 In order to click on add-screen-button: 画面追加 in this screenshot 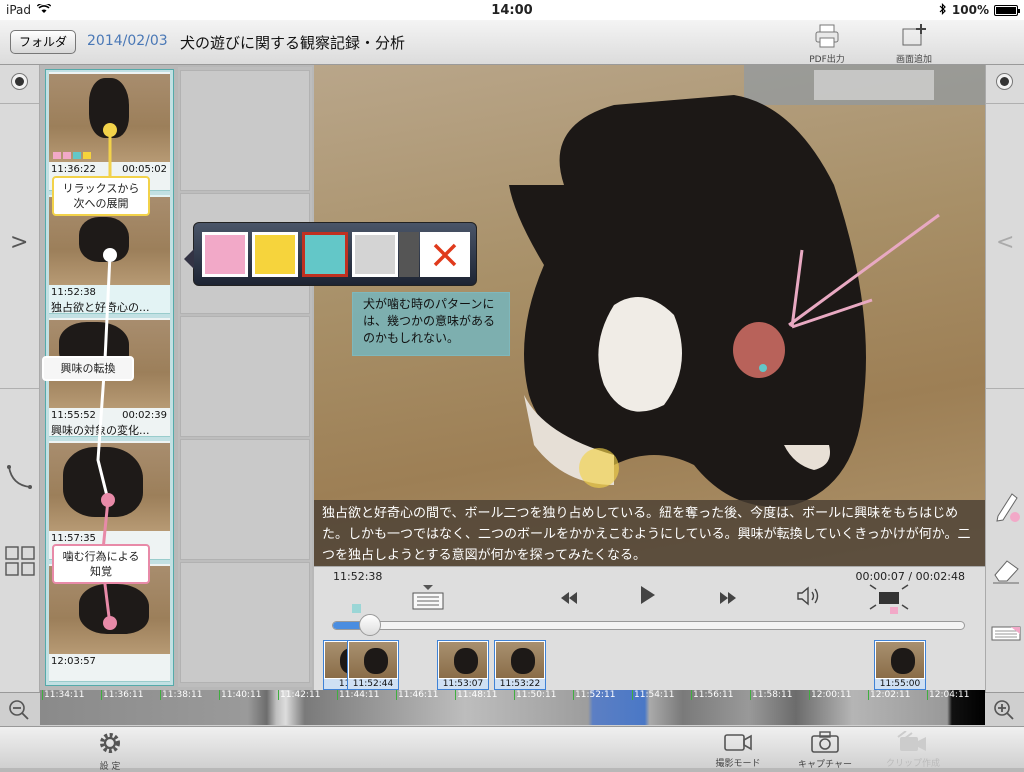, I will do `click(914, 44)`.